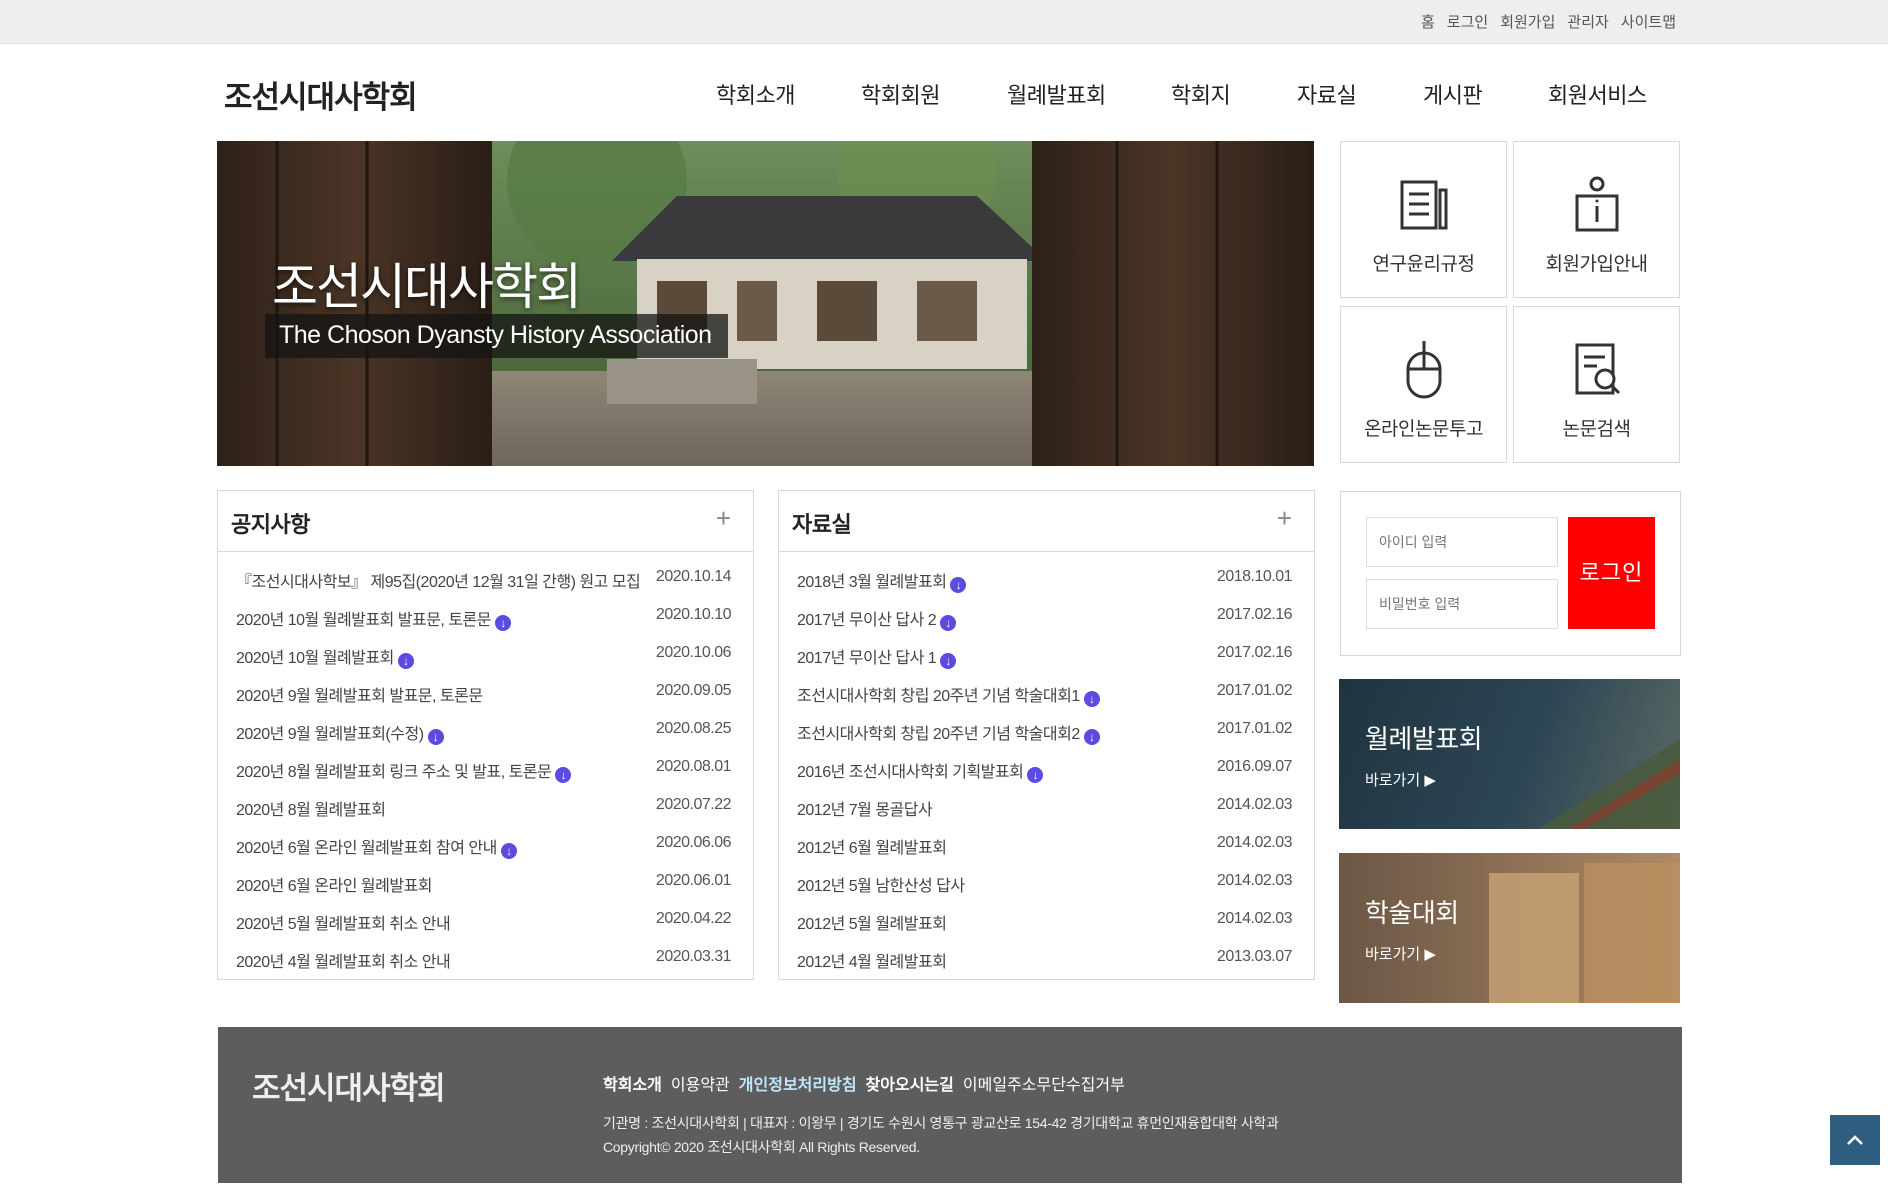  Describe the element at coordinates (693, 918) in the screenshot. I see `notice-row-date: 2020.04.22` at that location.